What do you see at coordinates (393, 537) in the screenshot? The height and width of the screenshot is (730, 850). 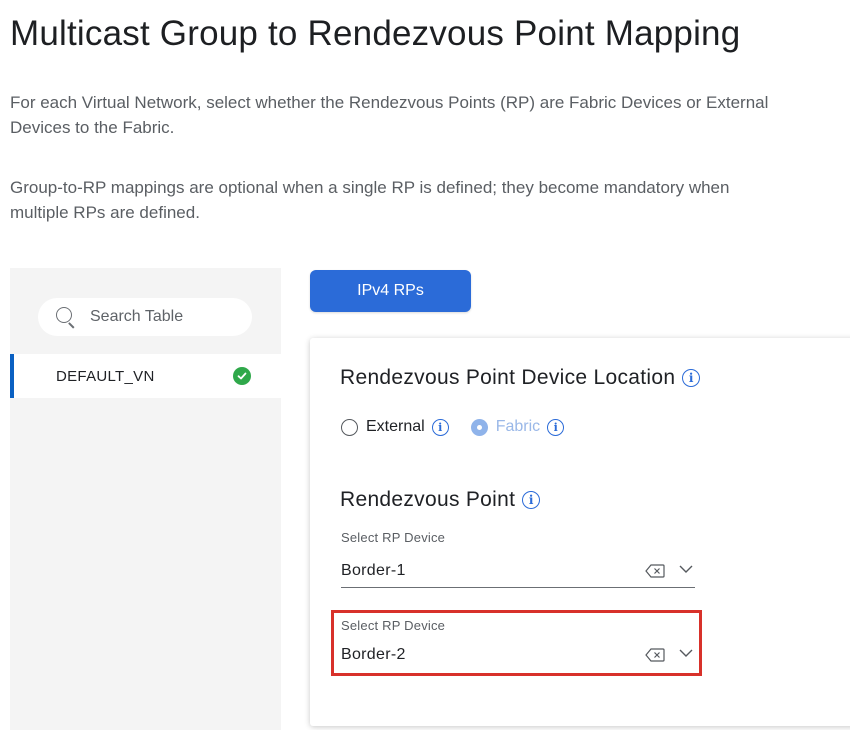 I see `field-label: Select RP Device` at bounding box center [393, 537].